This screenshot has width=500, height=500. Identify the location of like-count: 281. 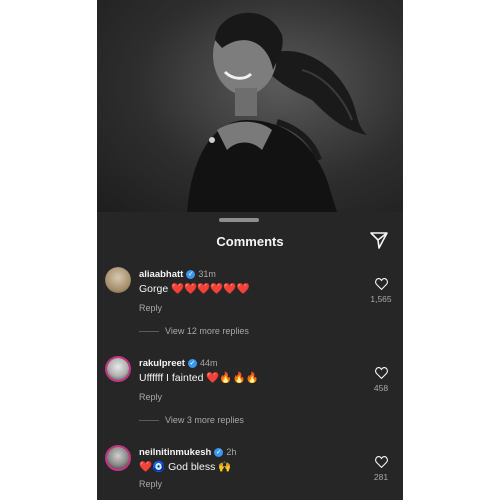
(381, 477).